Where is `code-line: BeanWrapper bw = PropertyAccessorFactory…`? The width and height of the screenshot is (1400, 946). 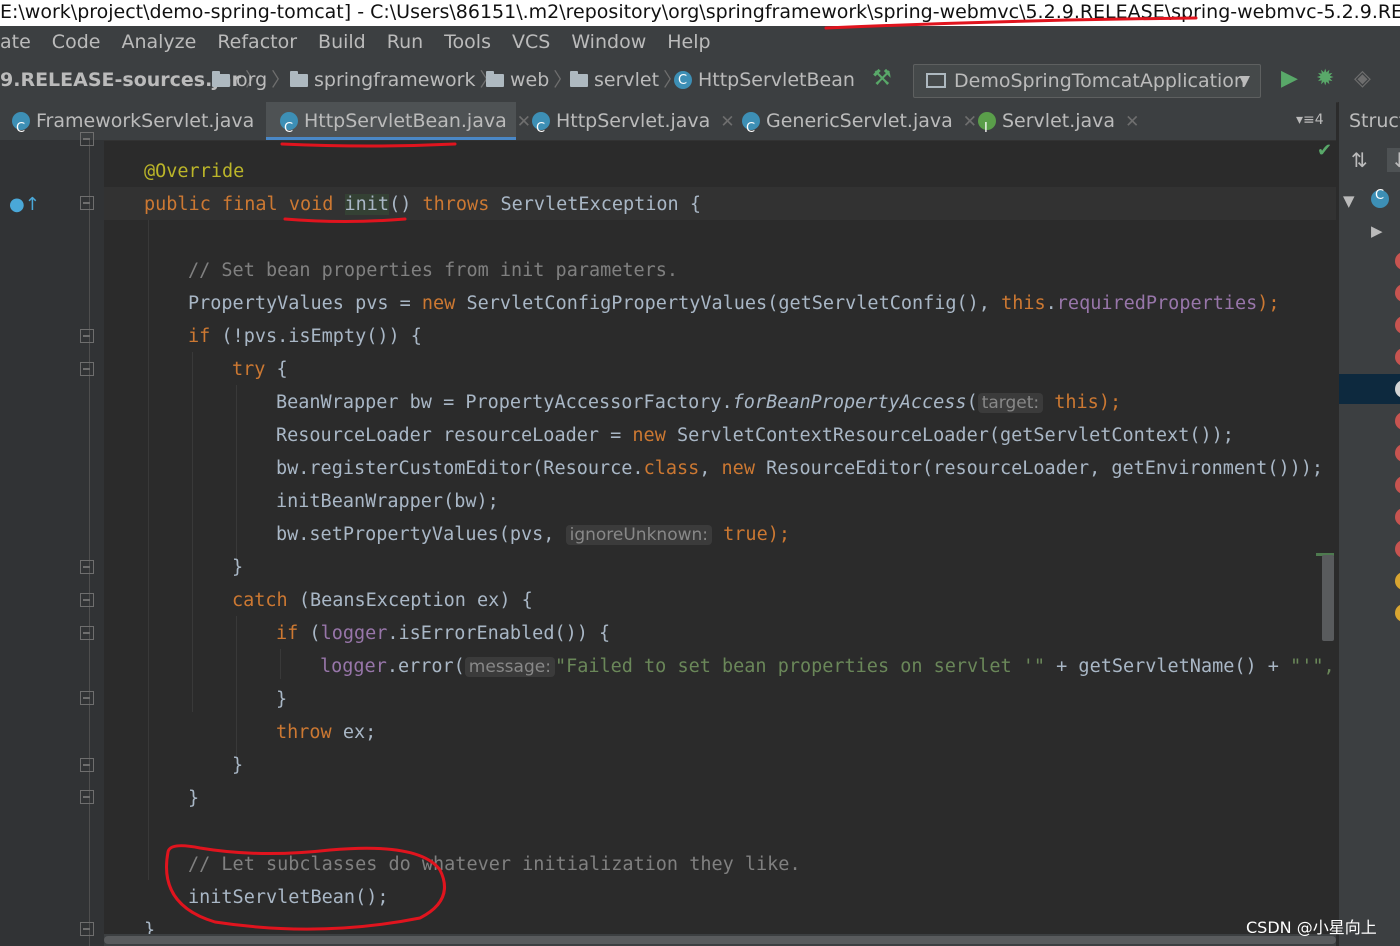 code-line: BeanWrapper bw = PropertyAccessorFactory… is located at coordinates (699, 402).